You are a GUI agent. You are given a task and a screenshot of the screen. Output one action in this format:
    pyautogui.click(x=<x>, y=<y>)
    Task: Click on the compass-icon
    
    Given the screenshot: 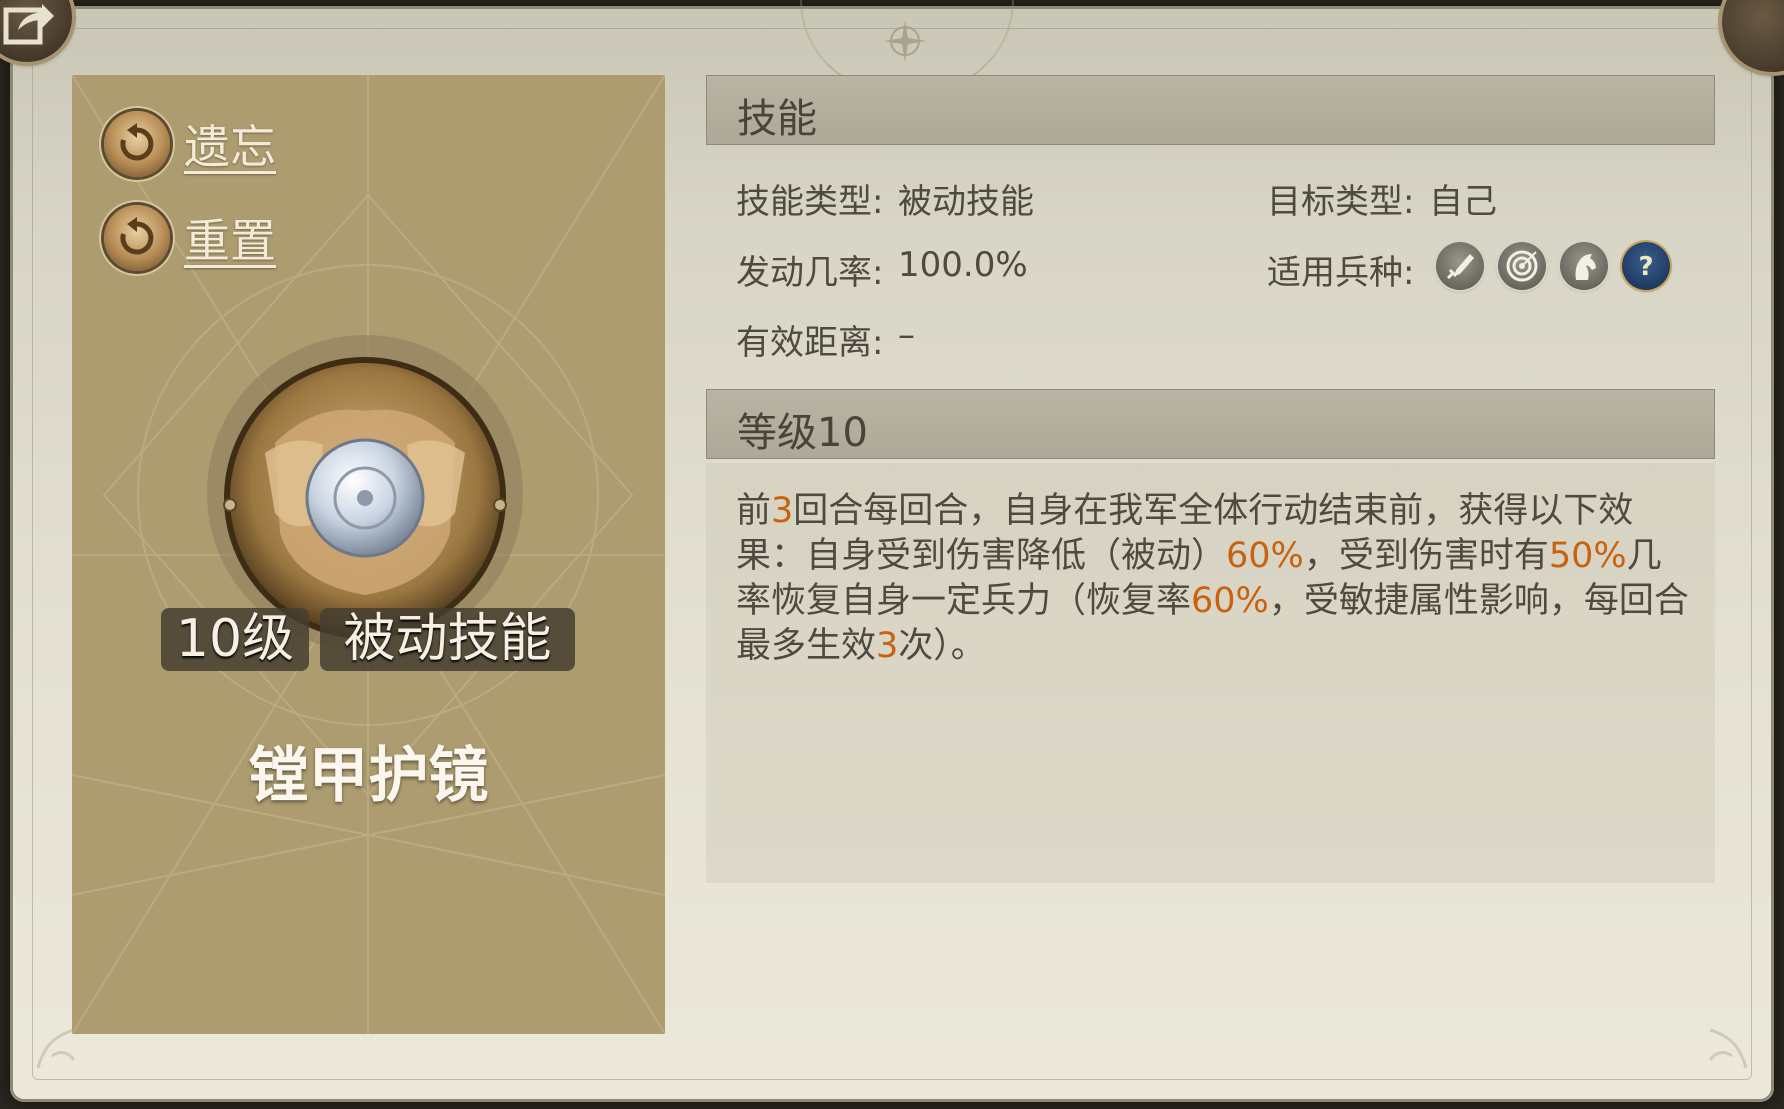 What is the action you would take?
    pyautogui.click(x=905, y=41)
    